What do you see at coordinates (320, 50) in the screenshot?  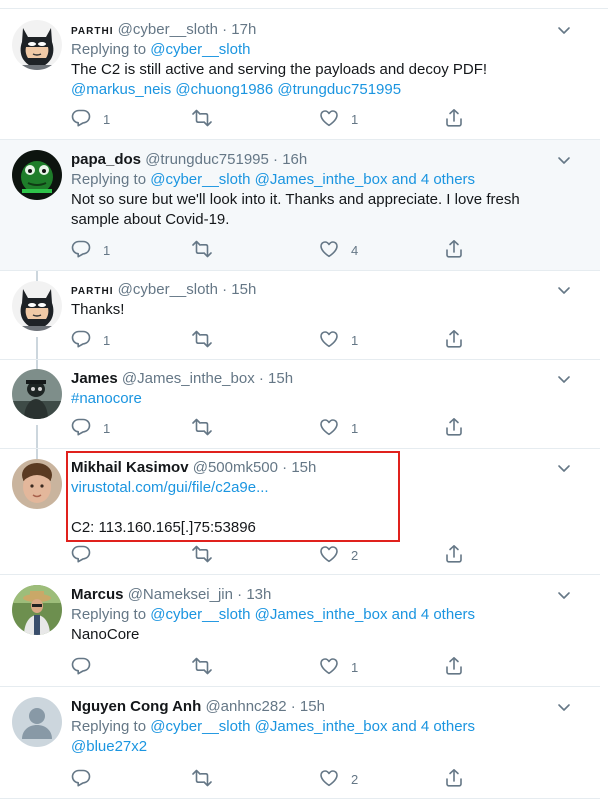 I see `tweet-text-line: Replying to @cyber__sloth` at bounding box center [320, 50].